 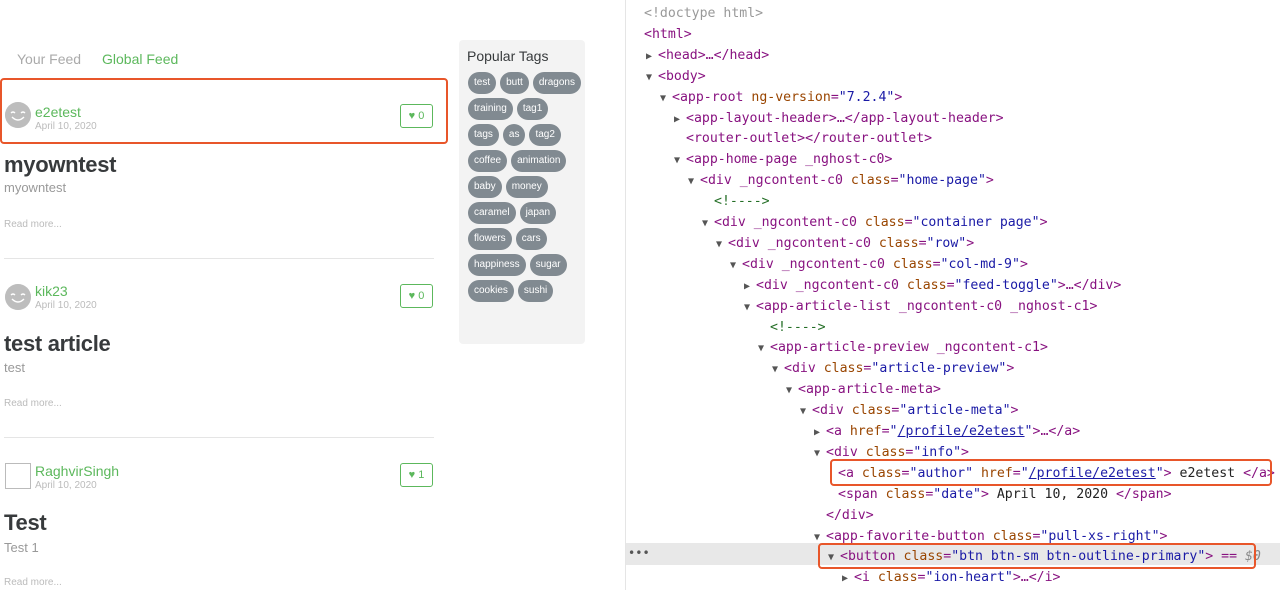 I want to click on dom-node-line: ▶ <a href="/profile/e2etest">…</a>, so click(x=947, y=431).